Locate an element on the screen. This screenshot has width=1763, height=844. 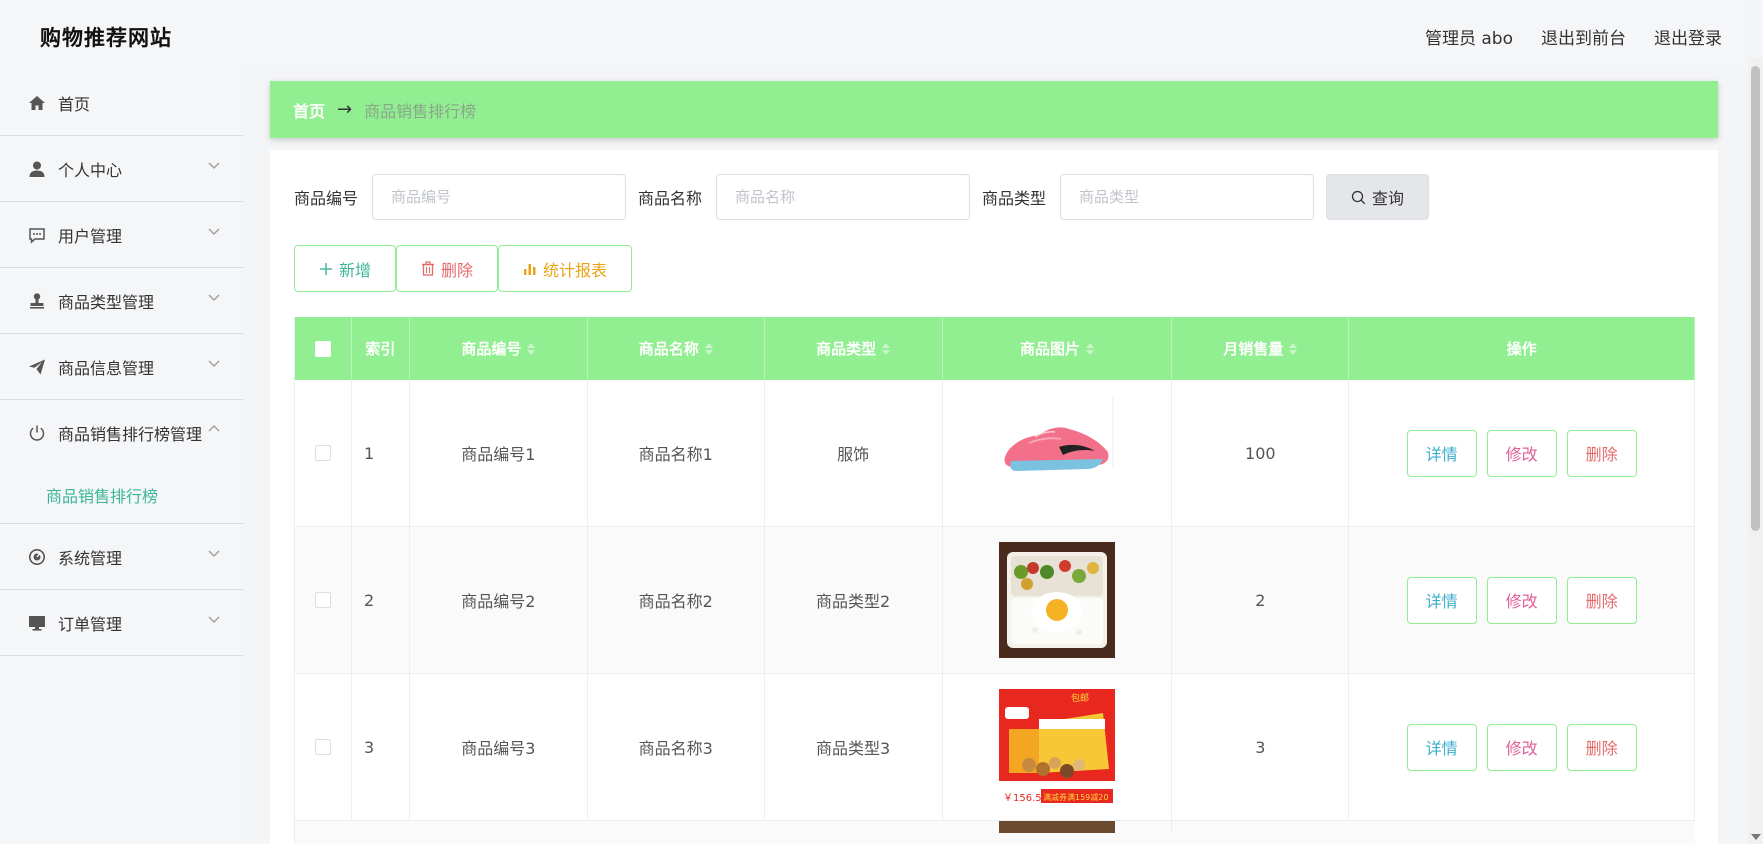
sidebar-item-system-management: 系统管理 is located at coordinates (121, 557).